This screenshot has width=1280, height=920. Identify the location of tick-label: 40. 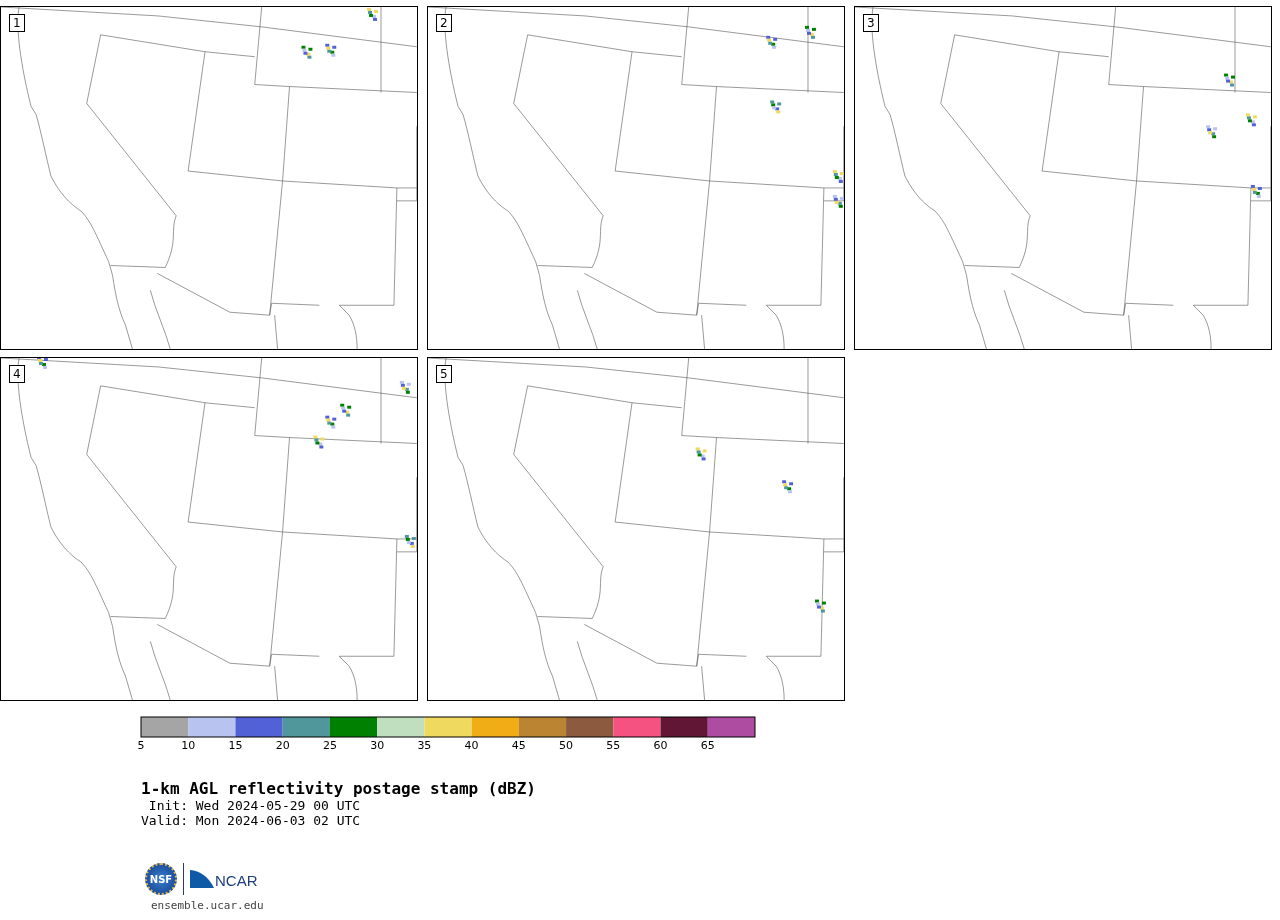
(471, 745).